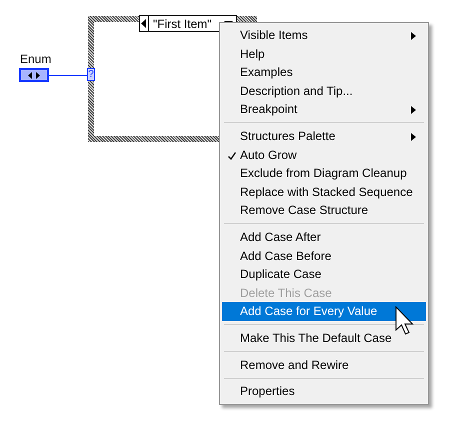 This screenshot has width=450, height=426. Describe the element at coordinates (324, 365) in the screenshot. I see `menu-item: Remove and Rewire` at that location.